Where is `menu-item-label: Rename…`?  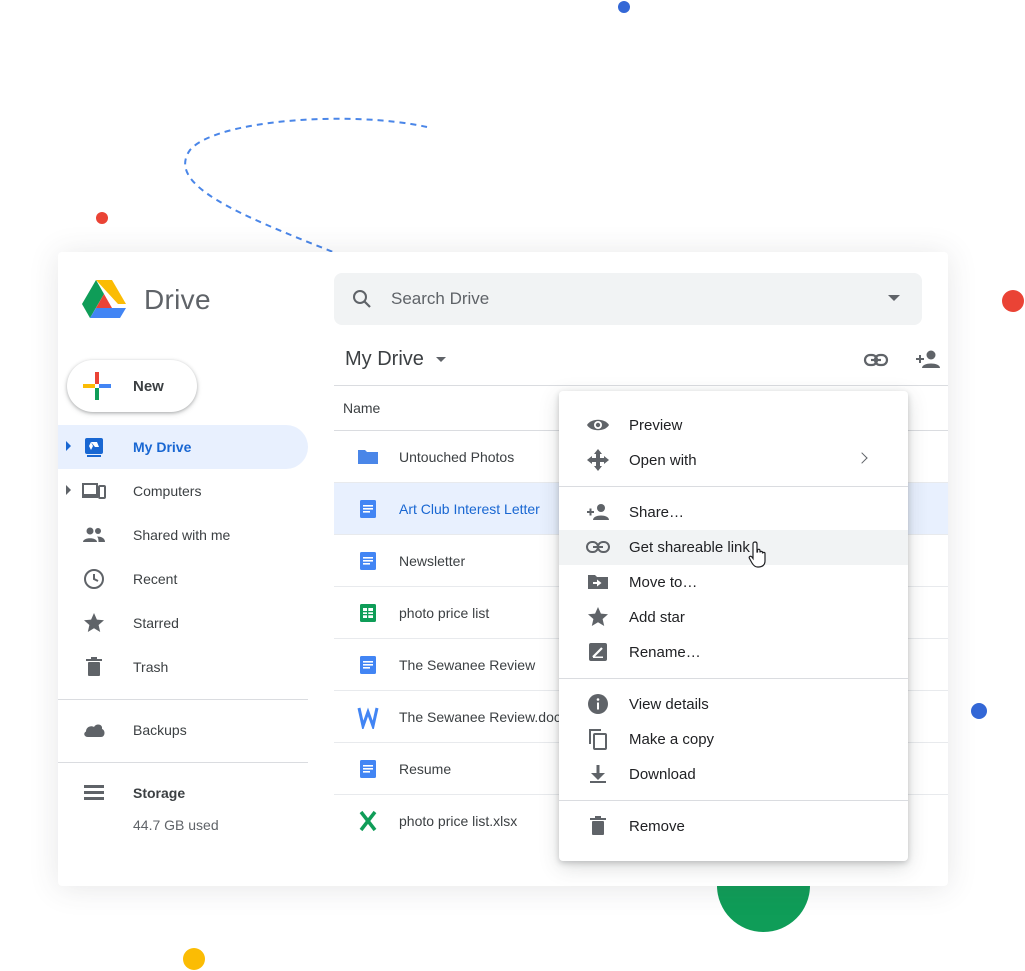
menu-item-label: Rename… is located at coordinates (665, 652).